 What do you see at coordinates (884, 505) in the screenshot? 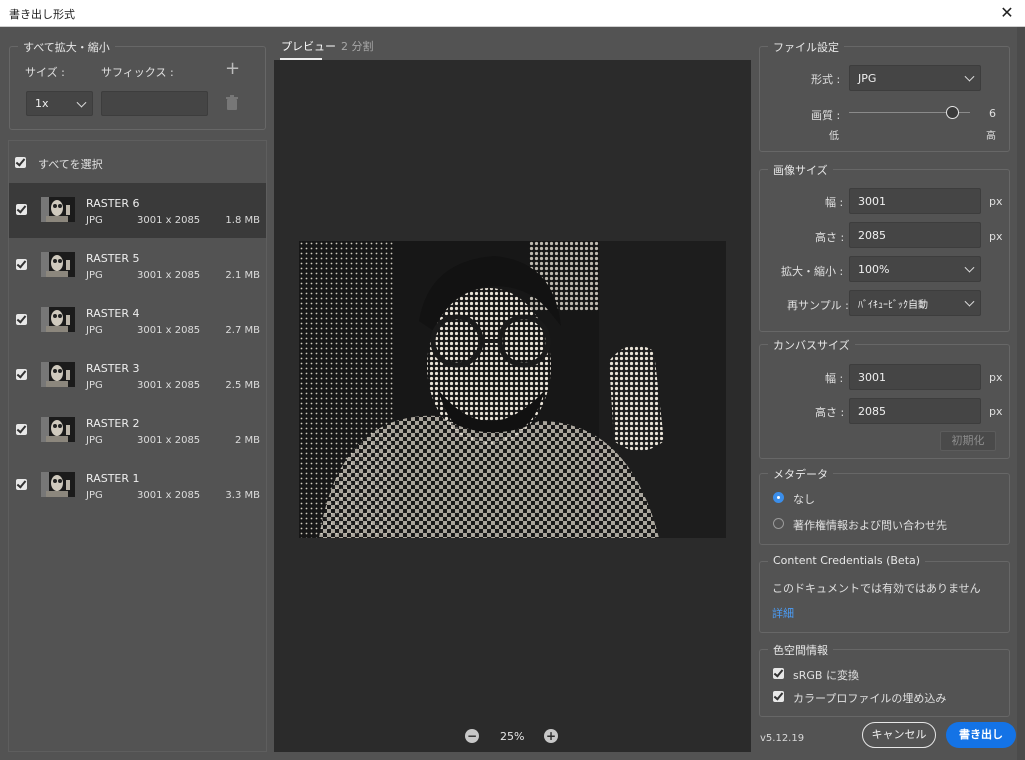
I see `metadata-group: メタデータ` at bounding box center [884, 505].